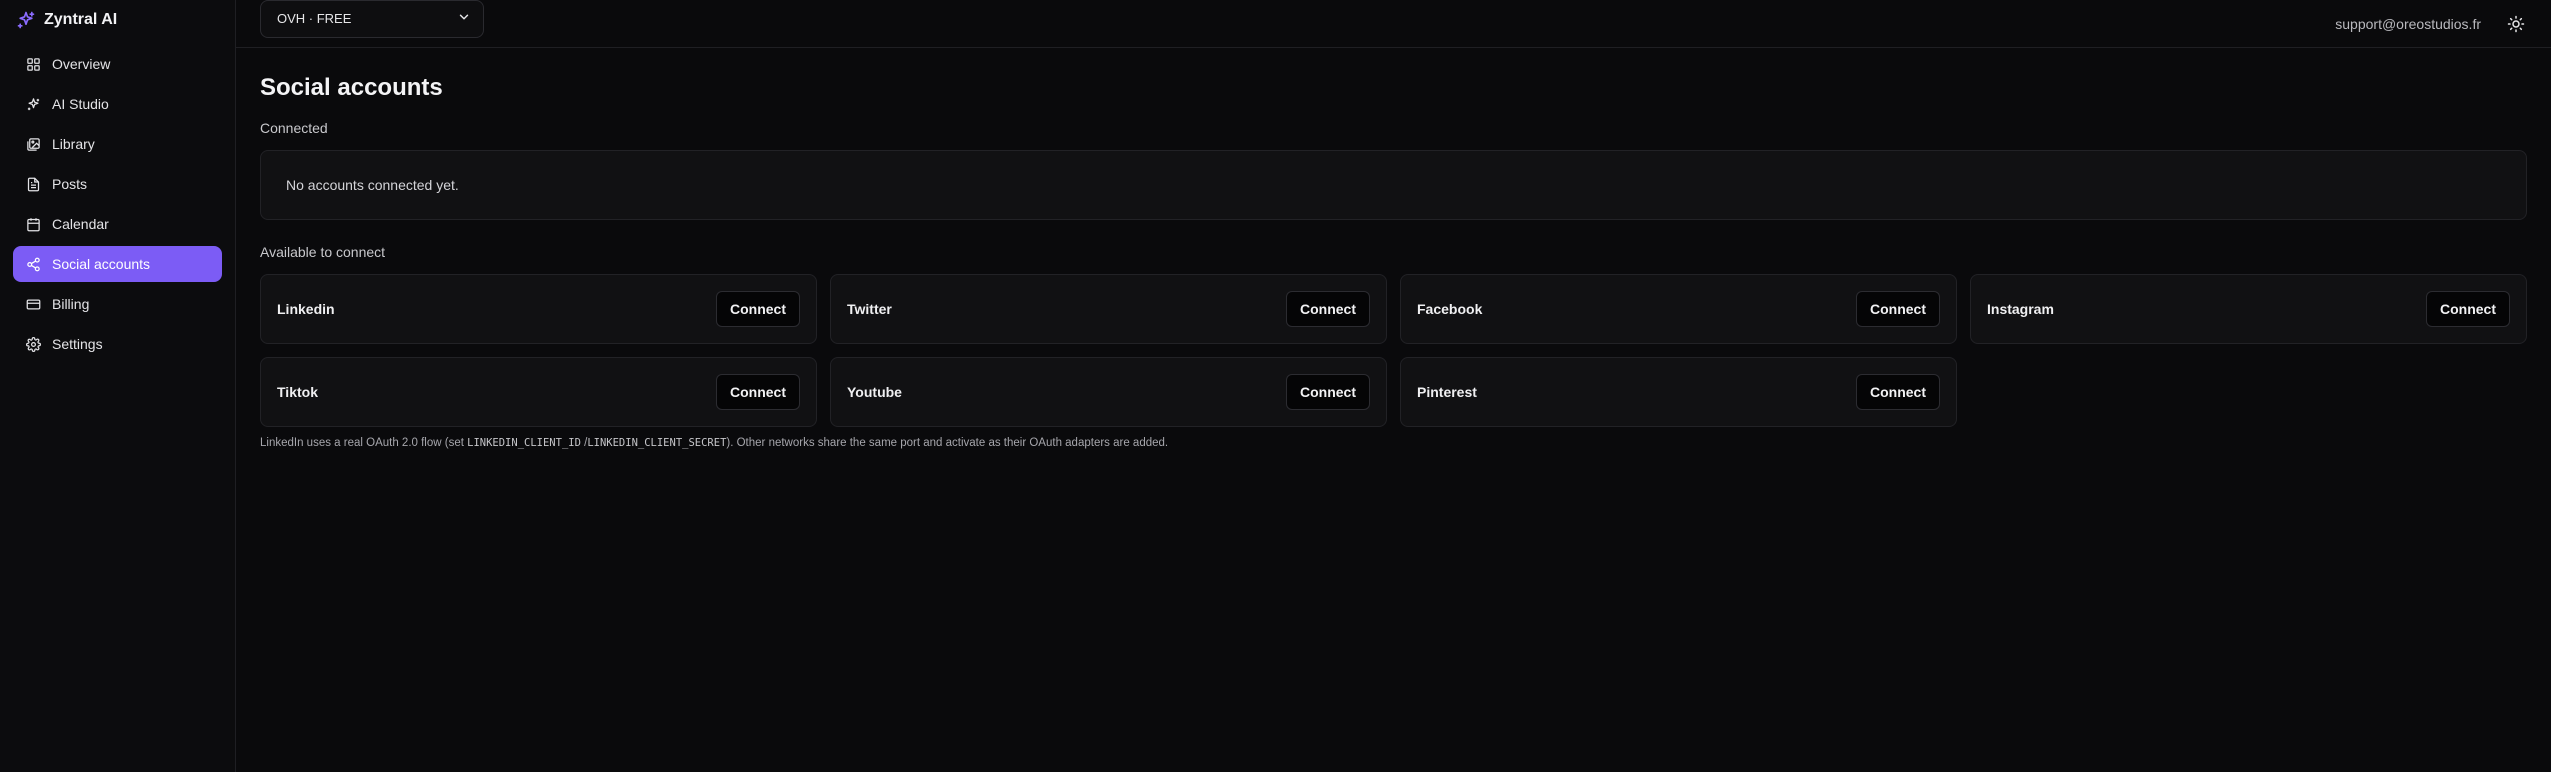 The image size is (2551, 772). What do you see at coordinates (1898, 309) in the screenshot?
I see `connect-facebook-button: Connect` at bounding box center [1898, 309].